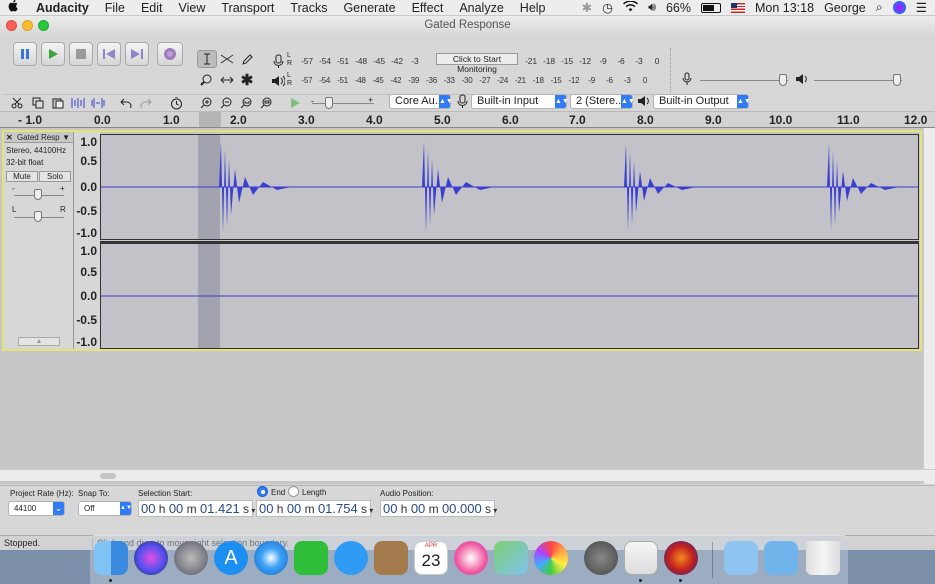 This screenshot has width=935, height=584. What do you see at coordinates (710, 7) in the screenshot?
I see `battery-icon` at bounding box center [710, 7].